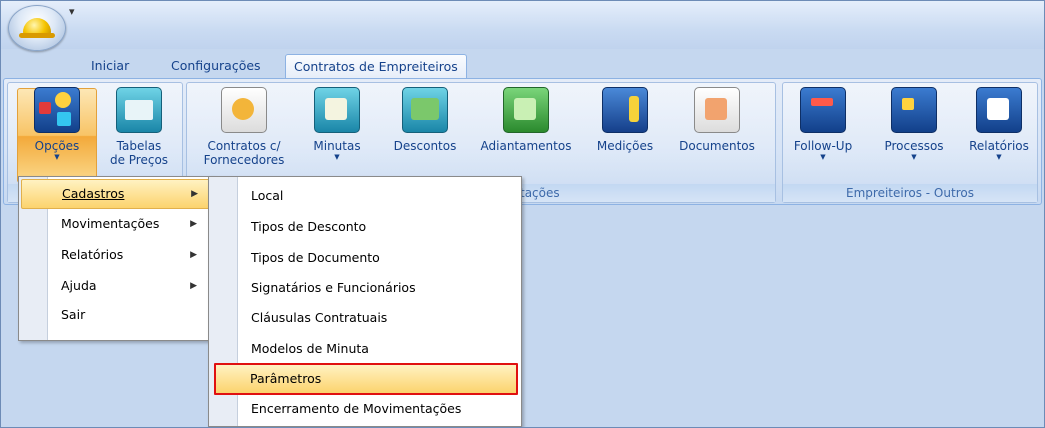 This screenshot has width=1045, height=428. Describe the element at coordinates (57, 146) in the screenshot. I see `opcoes-label: Opções` at that location.